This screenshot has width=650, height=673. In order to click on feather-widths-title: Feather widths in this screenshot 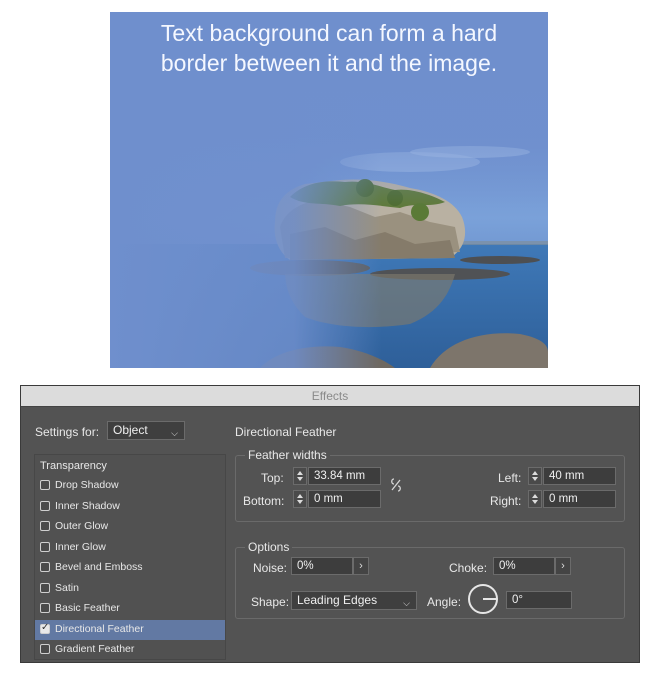, I will do `click(287, 455)`.